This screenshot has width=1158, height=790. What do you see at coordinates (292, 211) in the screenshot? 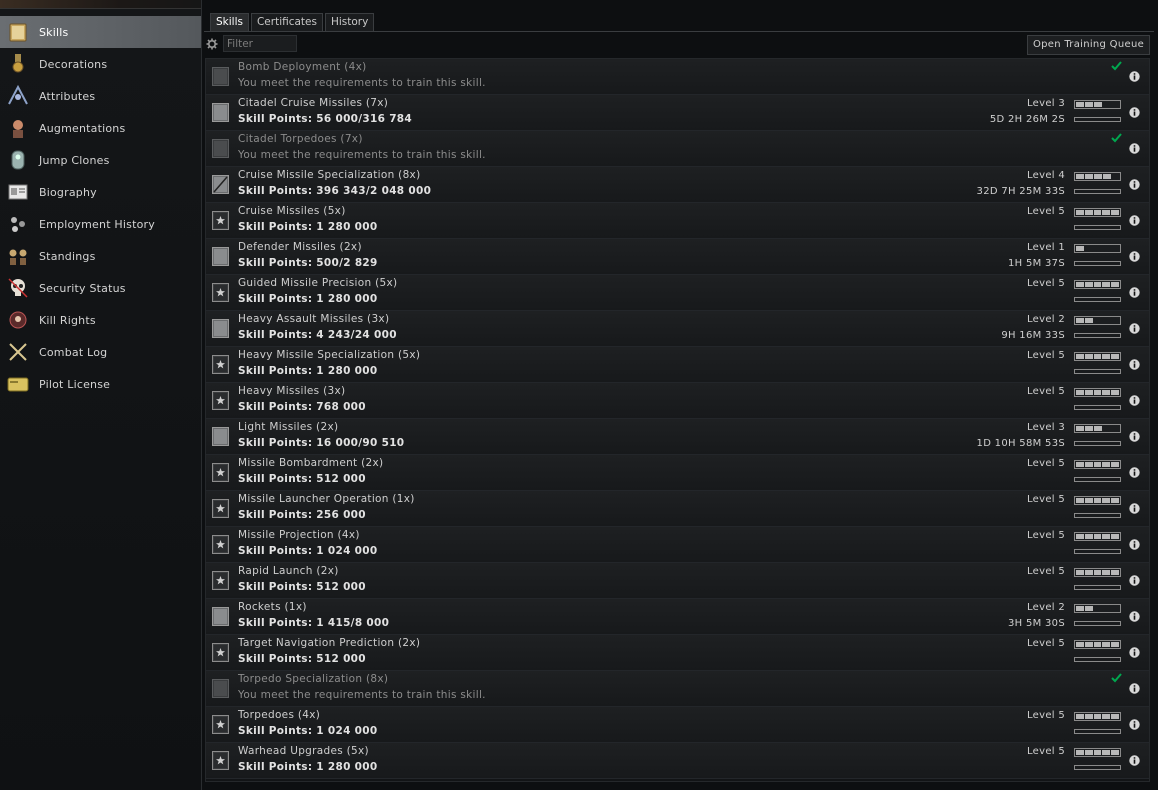
I see `skill-name: Cruise Missiles (5x)` at bounding box center [292, 211].